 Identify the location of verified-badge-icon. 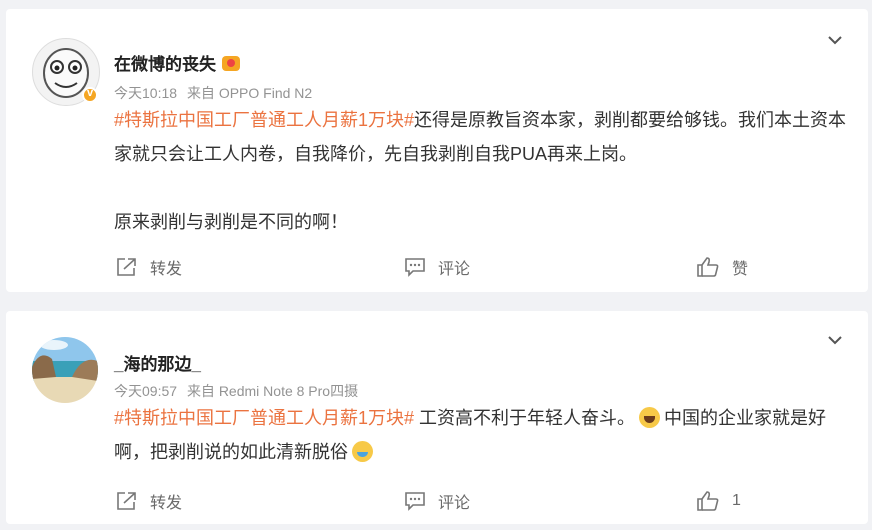
(90, 95).